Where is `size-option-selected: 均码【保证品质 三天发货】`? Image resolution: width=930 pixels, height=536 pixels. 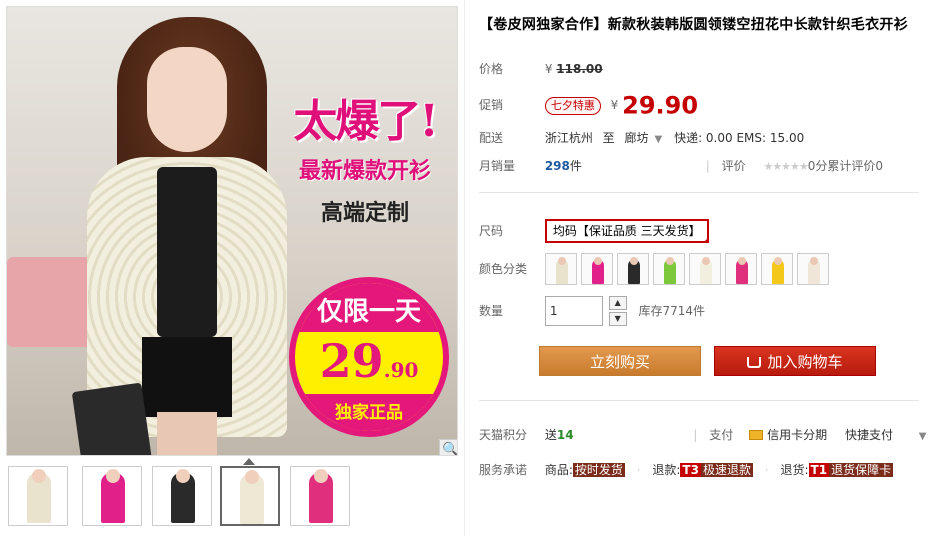
size-option-selected: 均码【保证品质 三天发货】 is located at coordinates (626, 231).